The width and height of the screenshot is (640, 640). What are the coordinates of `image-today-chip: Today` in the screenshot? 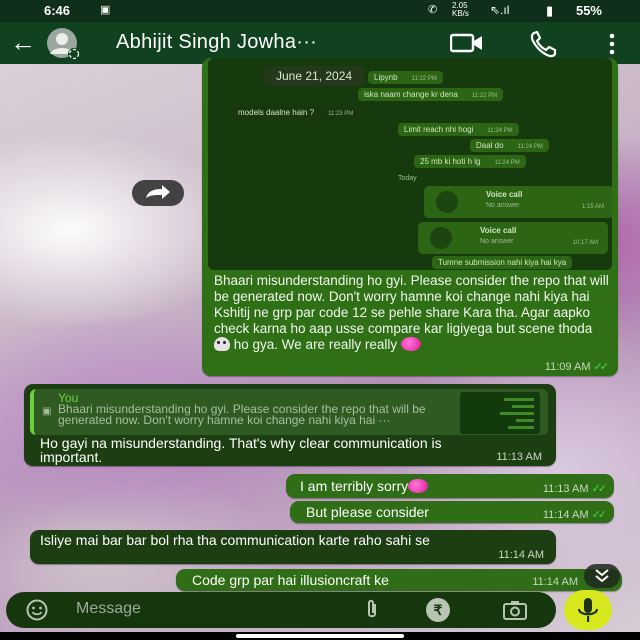 It's located at (407, 178).